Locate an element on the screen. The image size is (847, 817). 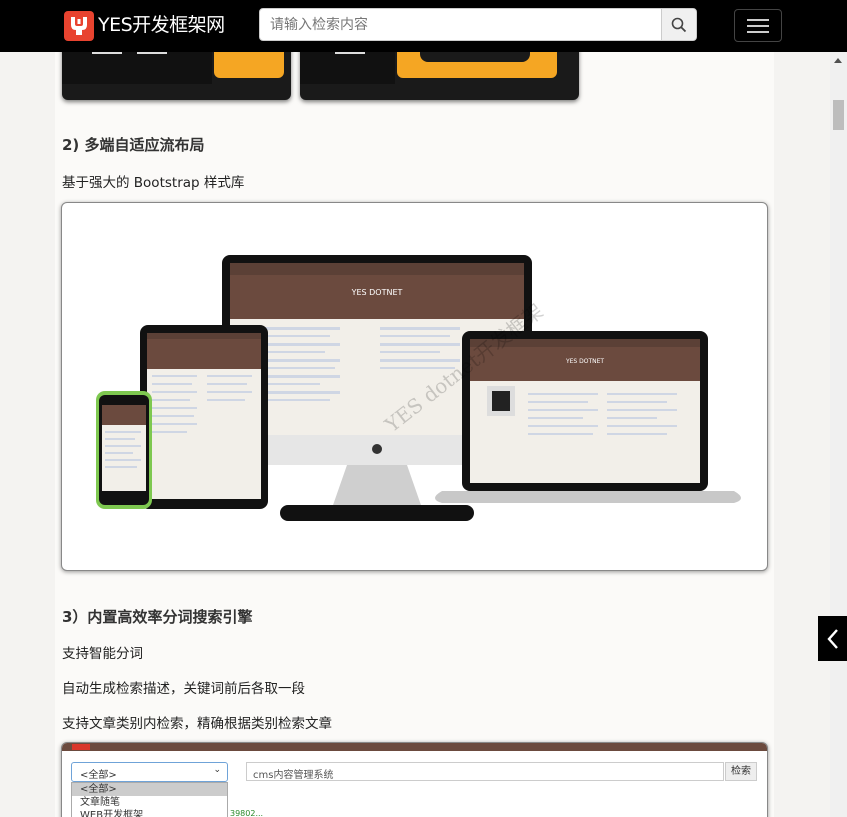
feature-item: 自动生成检索描述，关键词前后各取一段 is located at coordinates (183, 689).